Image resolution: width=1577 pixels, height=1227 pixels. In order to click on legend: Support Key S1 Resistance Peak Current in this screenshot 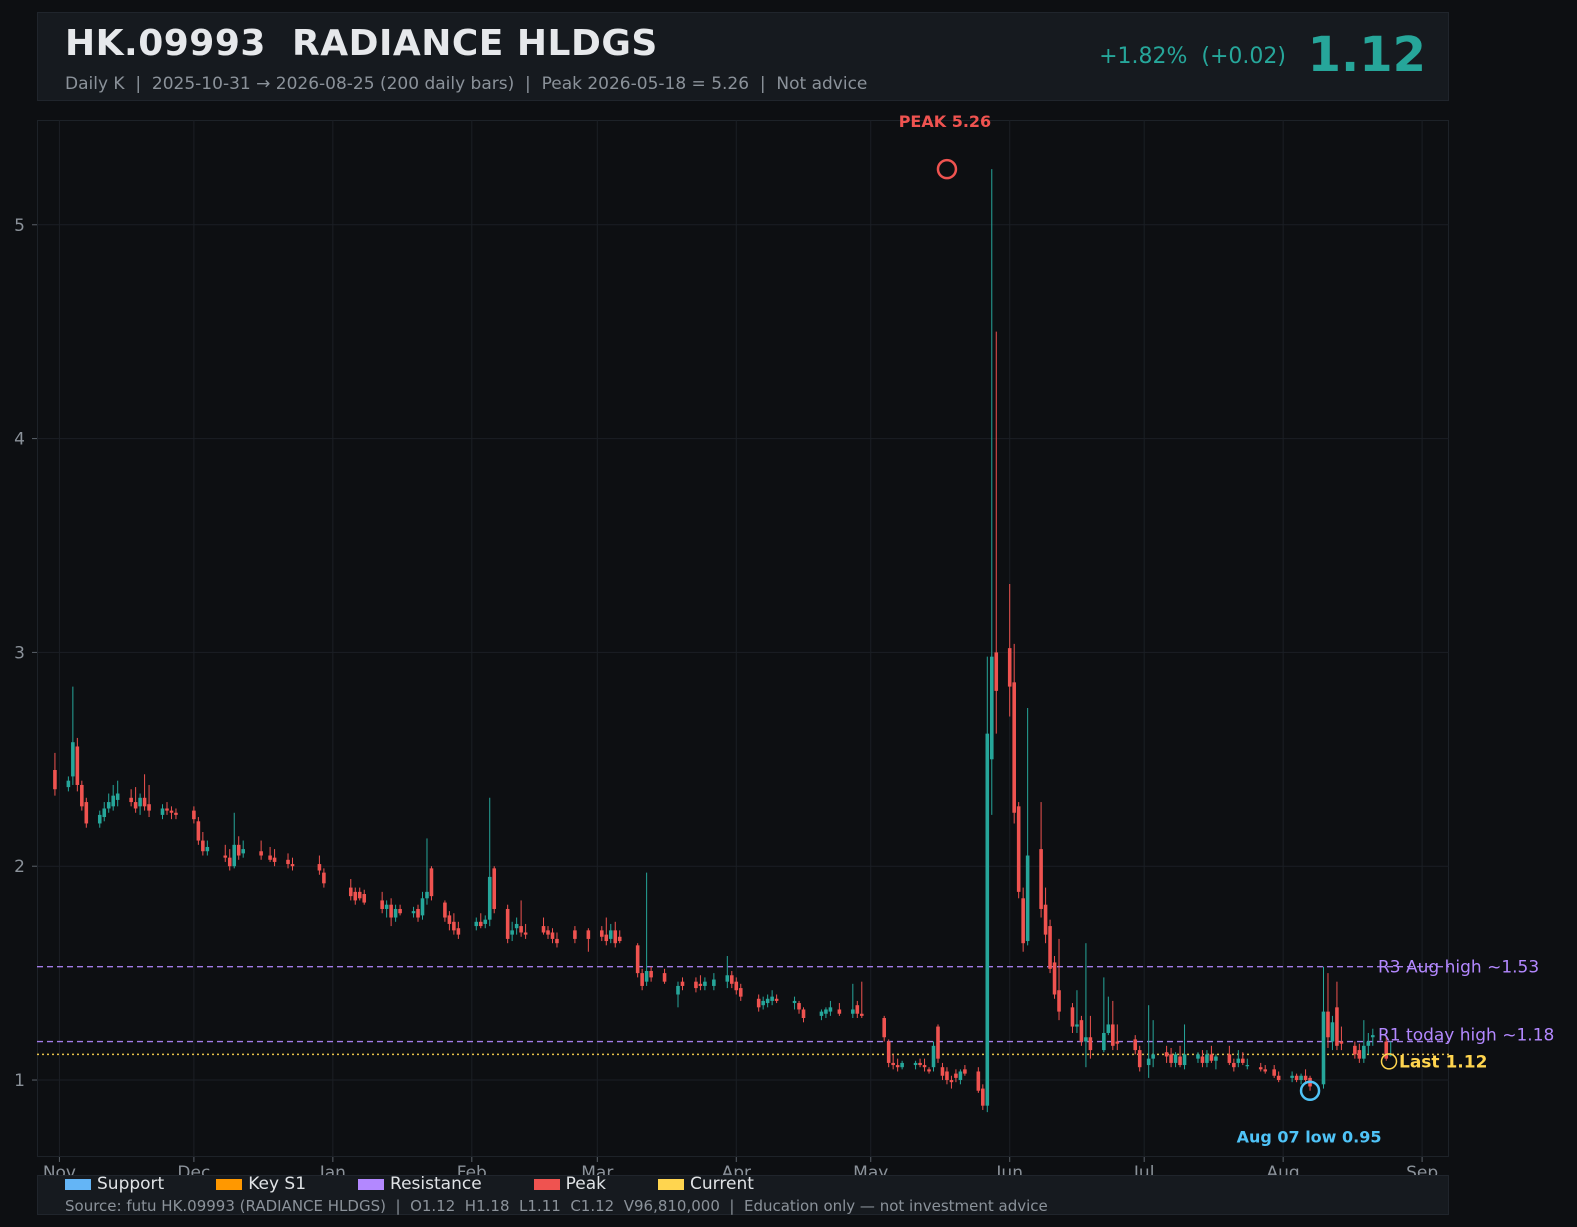, I will do `click(435, 1184)`.